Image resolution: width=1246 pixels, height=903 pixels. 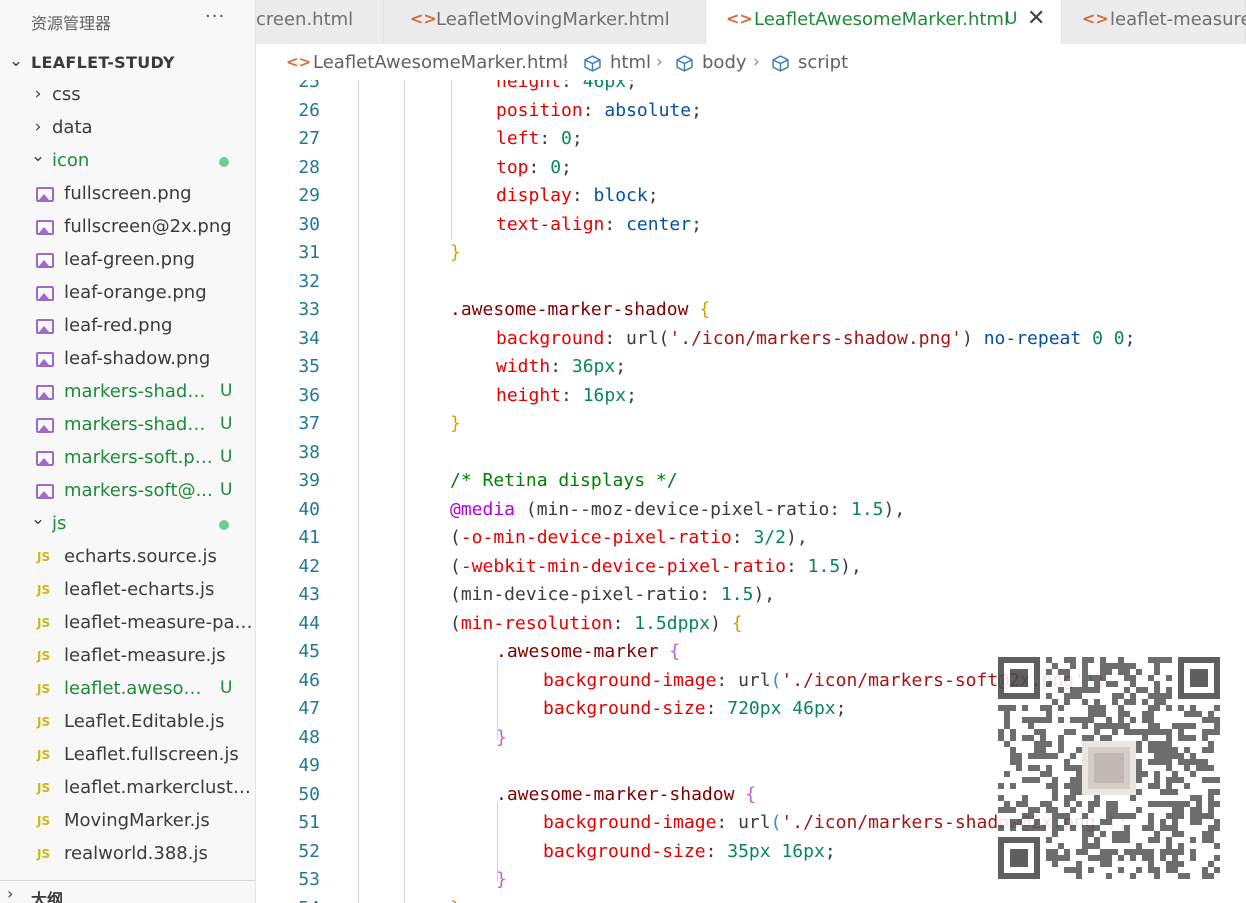 I want to click on folder-js: ⌄ js, so click(x=127, y=524).